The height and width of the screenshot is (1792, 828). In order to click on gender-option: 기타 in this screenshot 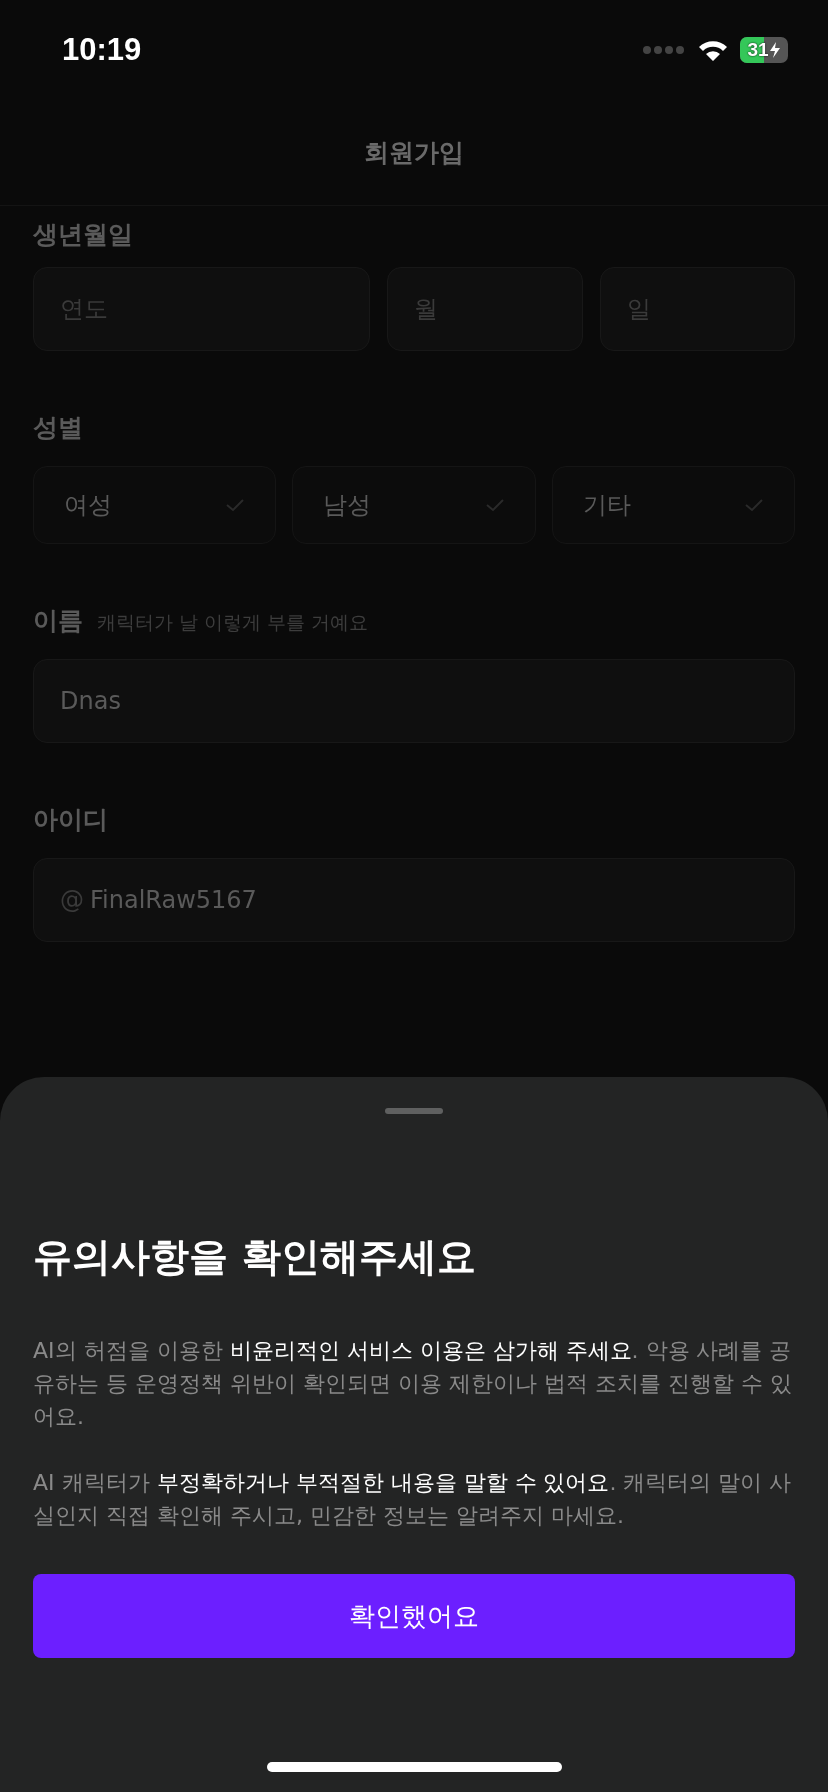, I will do `click(673, 505)`.